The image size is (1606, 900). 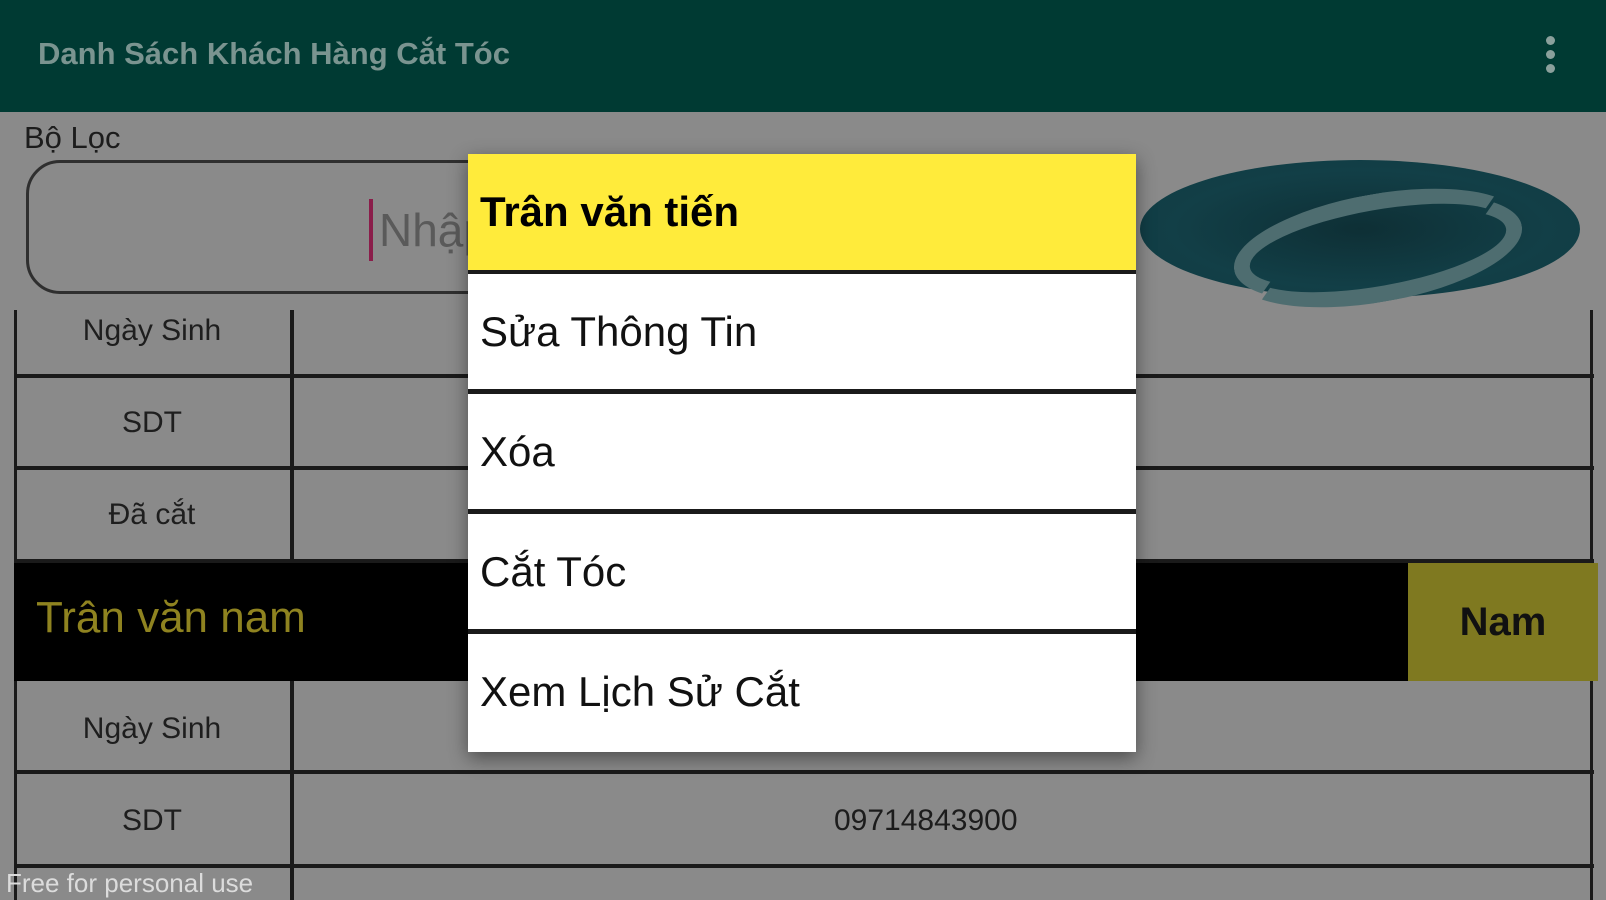 I want to click on menu-item-delete: Xóa, so click(x=802, y=451).